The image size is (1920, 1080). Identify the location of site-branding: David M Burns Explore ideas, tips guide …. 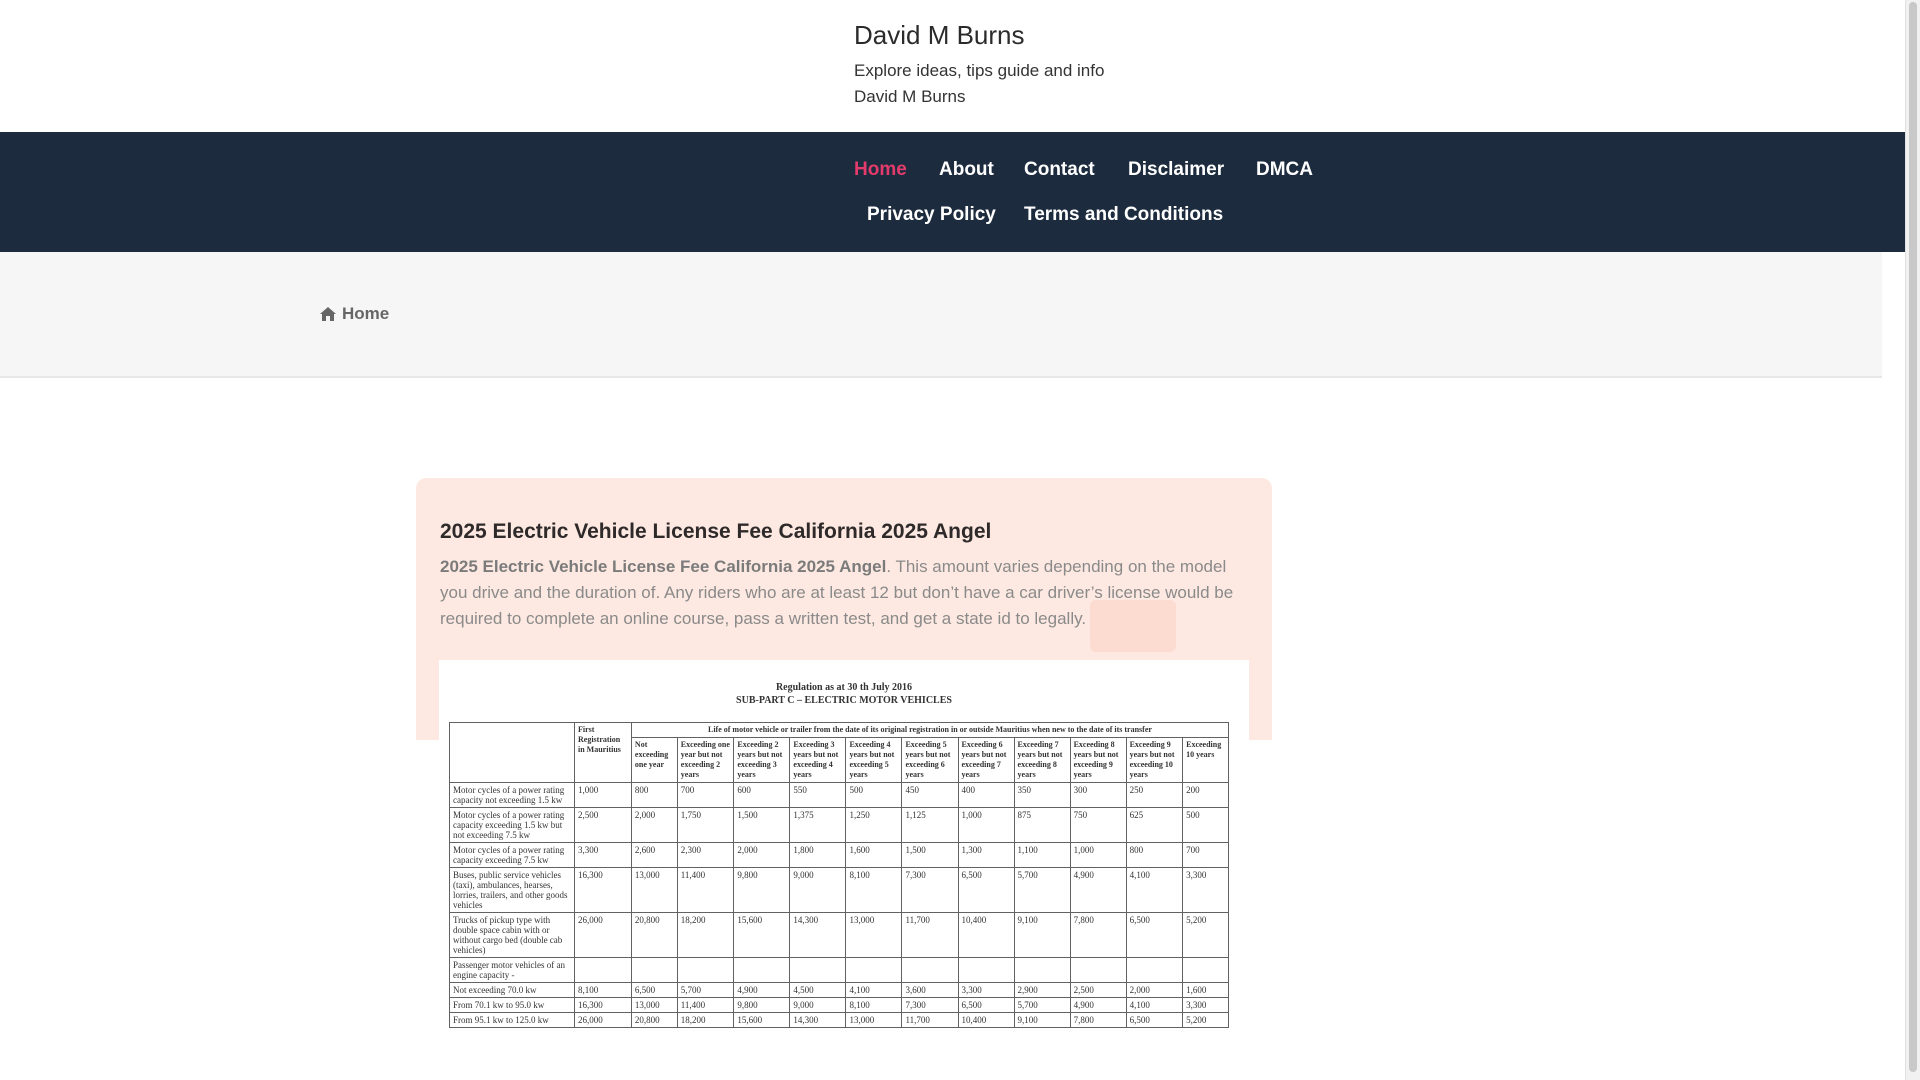
(979, 64).